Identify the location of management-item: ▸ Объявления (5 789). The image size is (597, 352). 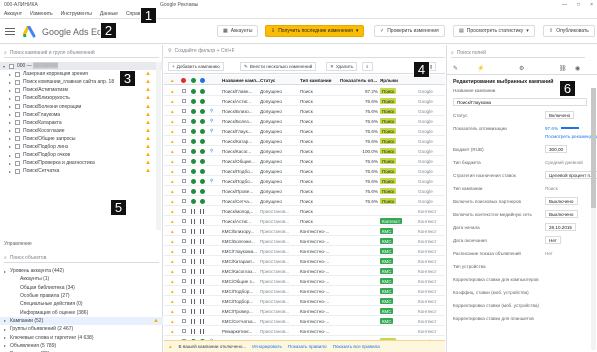
(81, 346).